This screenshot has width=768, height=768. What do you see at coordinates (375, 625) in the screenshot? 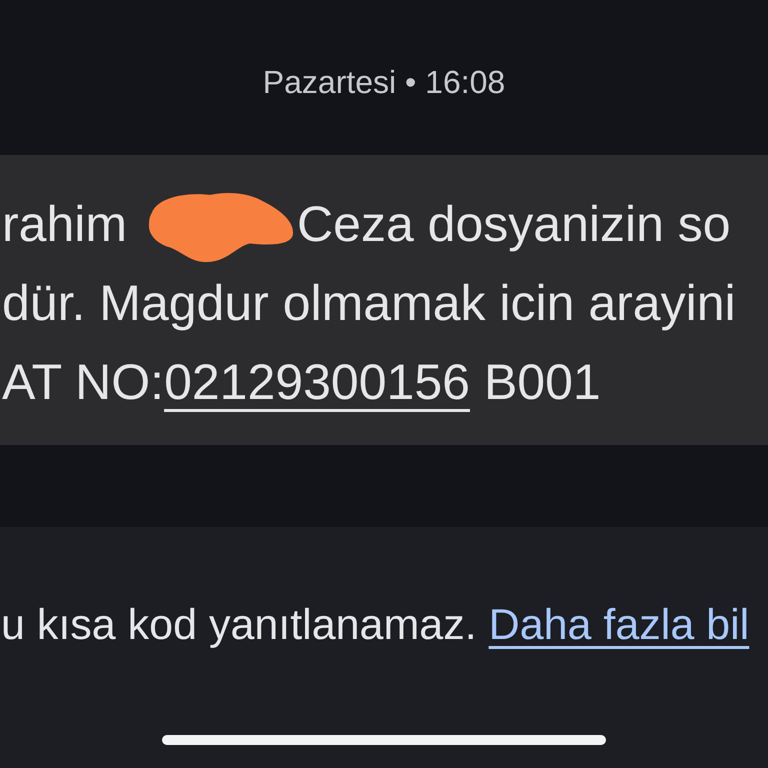
I see `reply-notice: u kısa kod yanıtlanamaz. Daha fazla bil` at bounding box center [375, 625].